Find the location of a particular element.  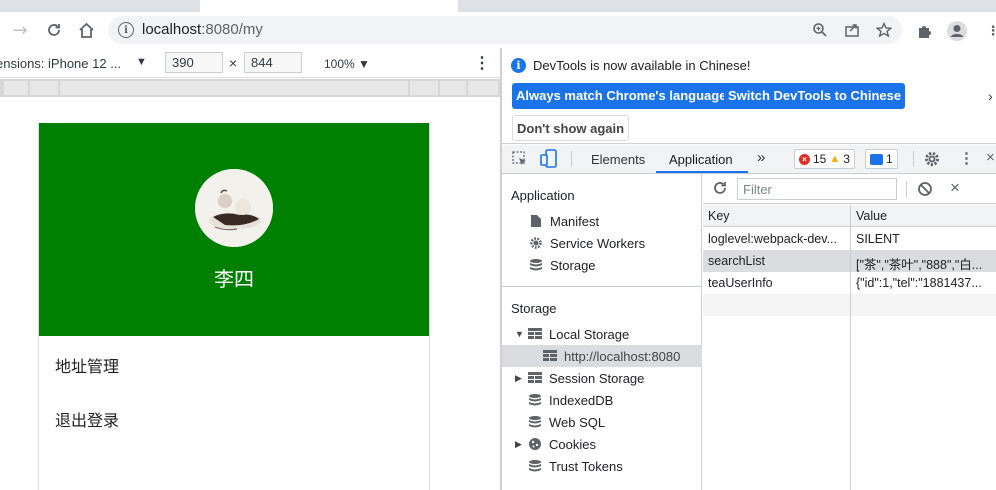

avatar is located at coordinates (234, 208).